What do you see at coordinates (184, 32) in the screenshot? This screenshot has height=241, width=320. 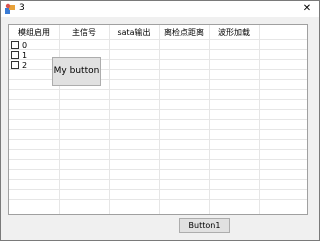 I see `column-header-detection-distance: 离检点距离` at bounding box center [184, 32].